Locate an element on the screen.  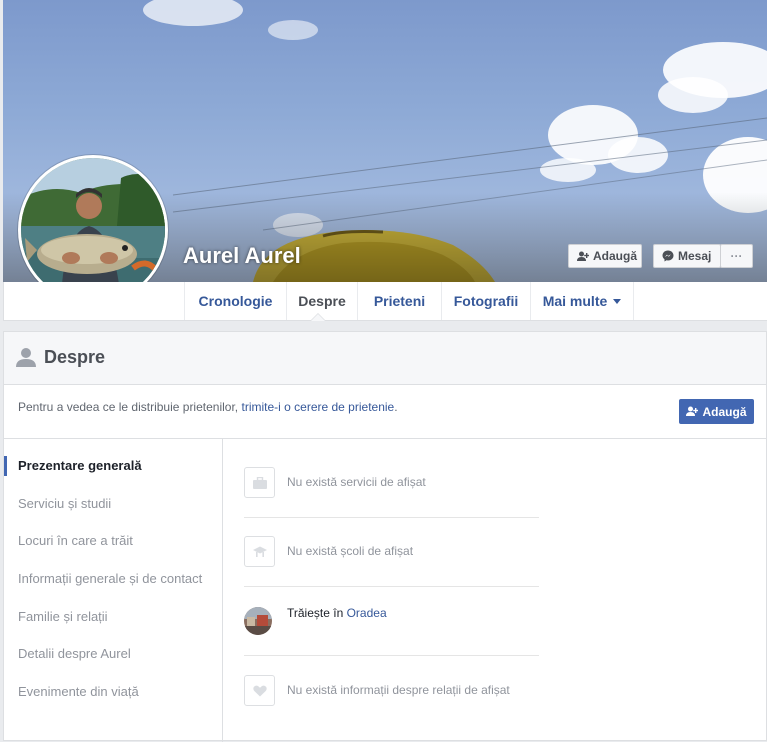
lives-in-prefix: Trăiește în is located at coordinates (315, 613).